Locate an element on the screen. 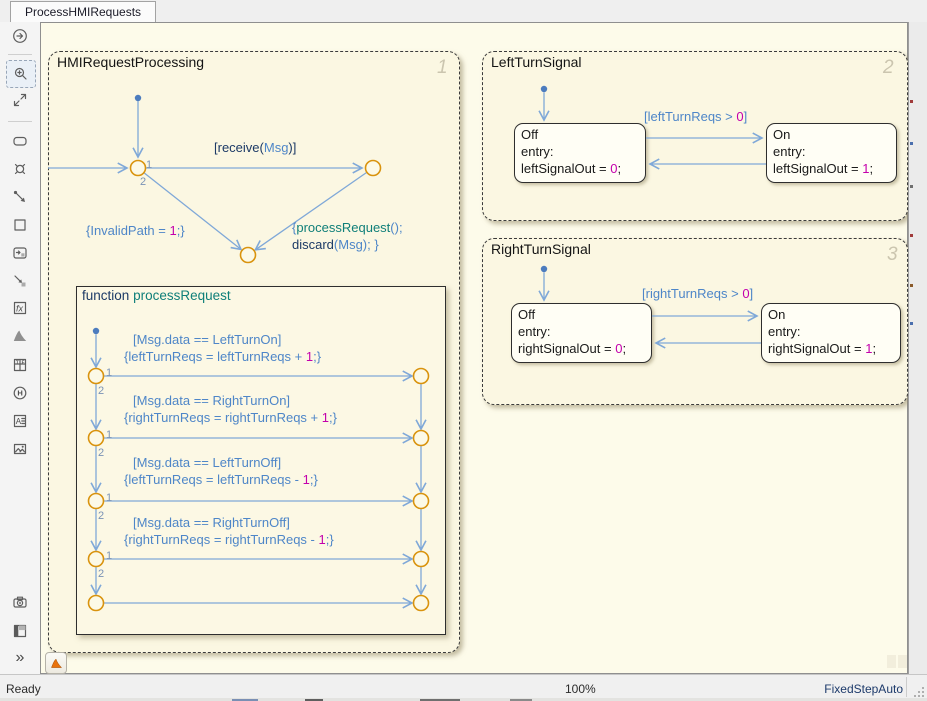 The image size is (927, 701). right-edge-gutter is located at coordinates (917, 348).